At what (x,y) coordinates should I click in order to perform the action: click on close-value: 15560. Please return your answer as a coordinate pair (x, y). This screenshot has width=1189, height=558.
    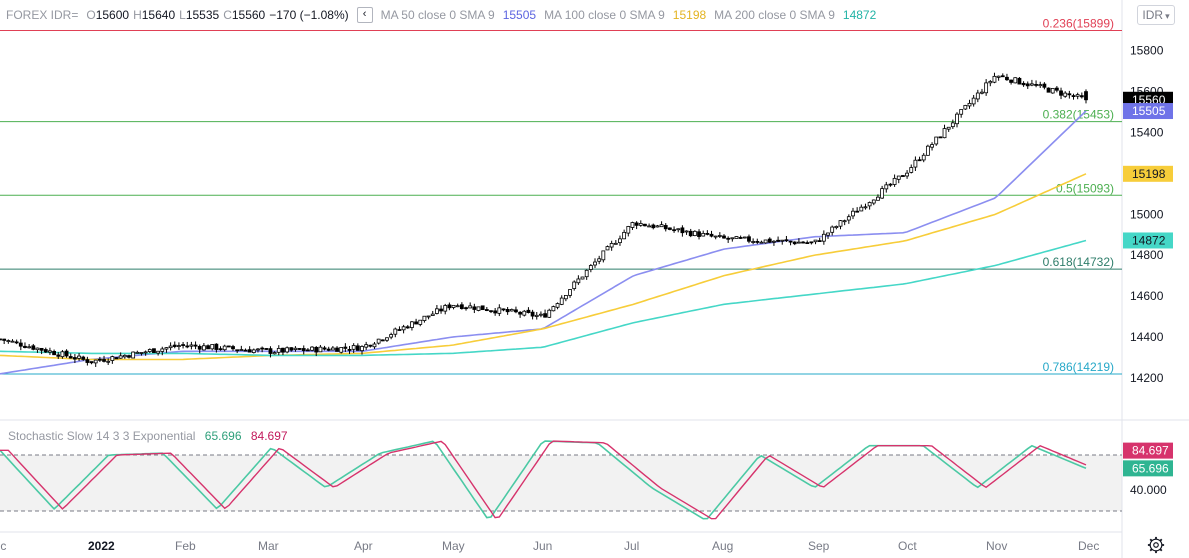
    Looking at the image, I should click on (248, 15).